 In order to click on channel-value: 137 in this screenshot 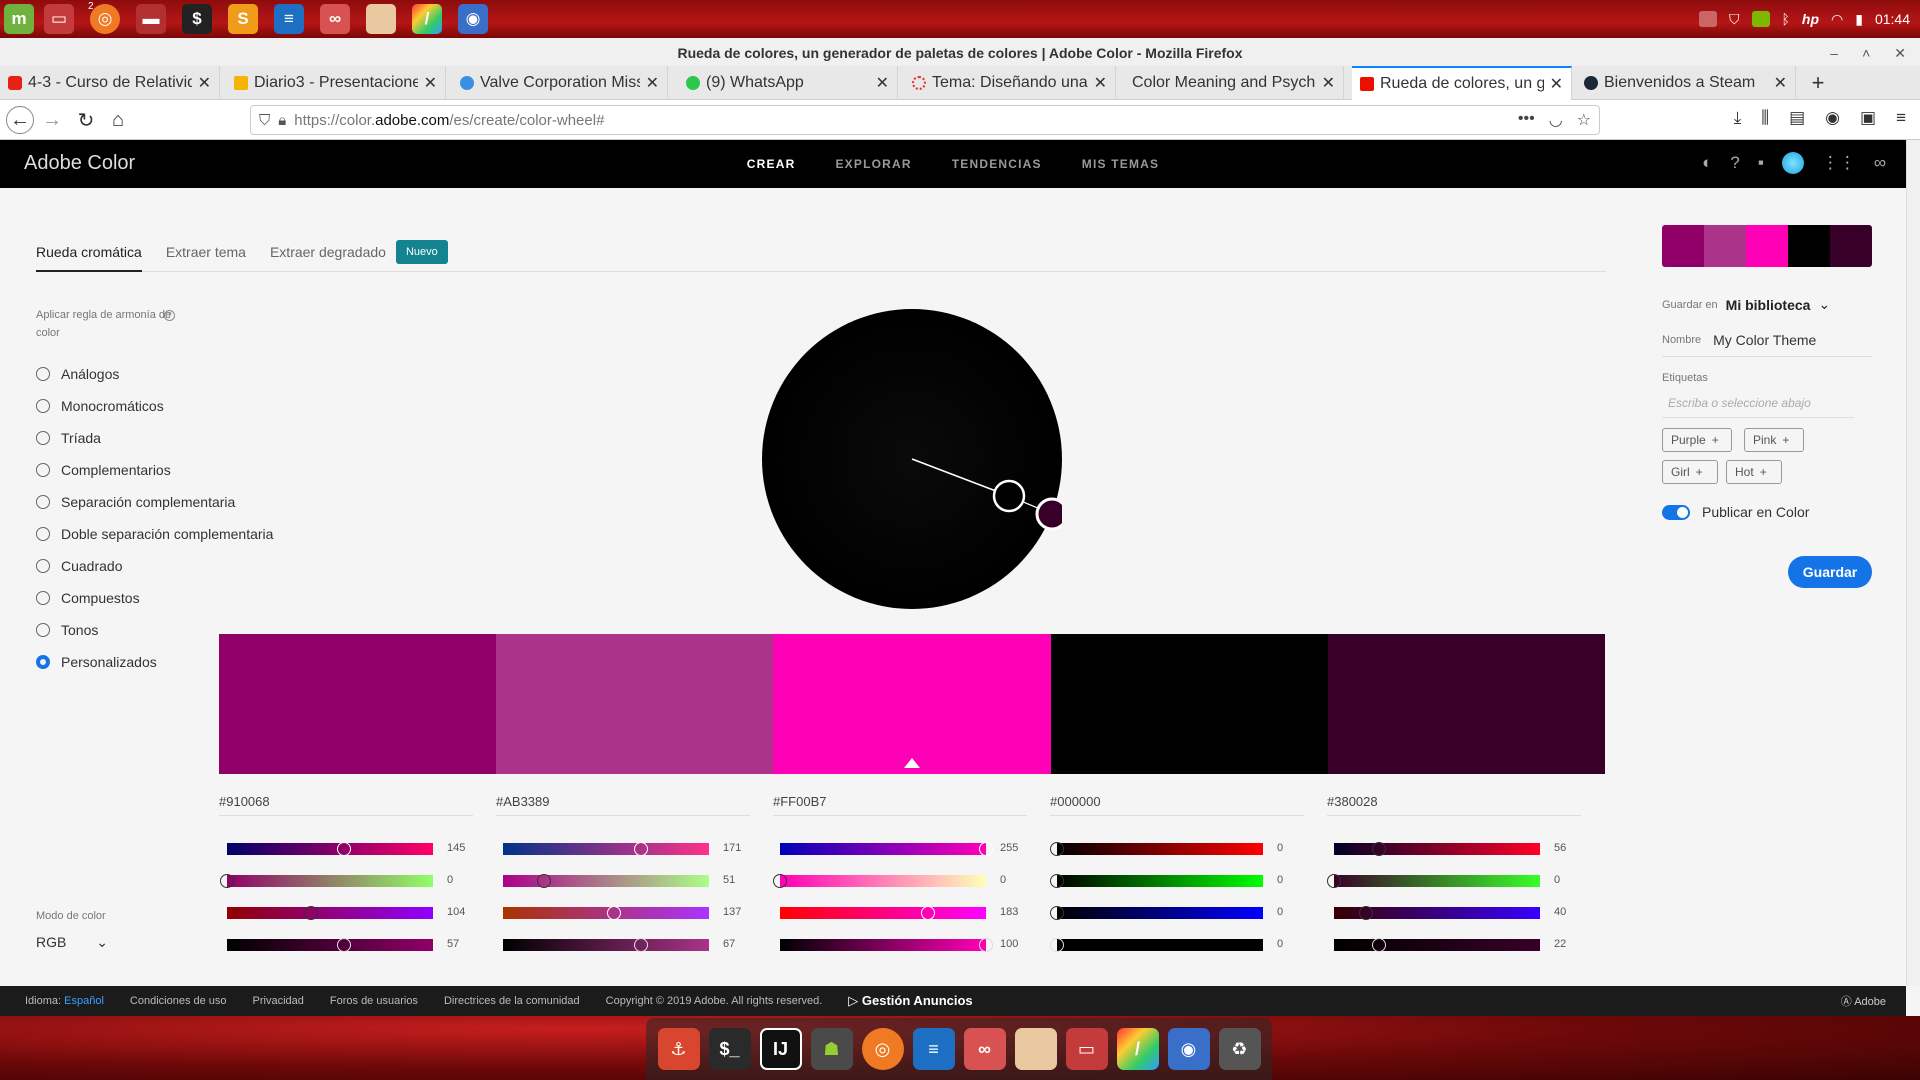, I will do `click(732, 912)`.